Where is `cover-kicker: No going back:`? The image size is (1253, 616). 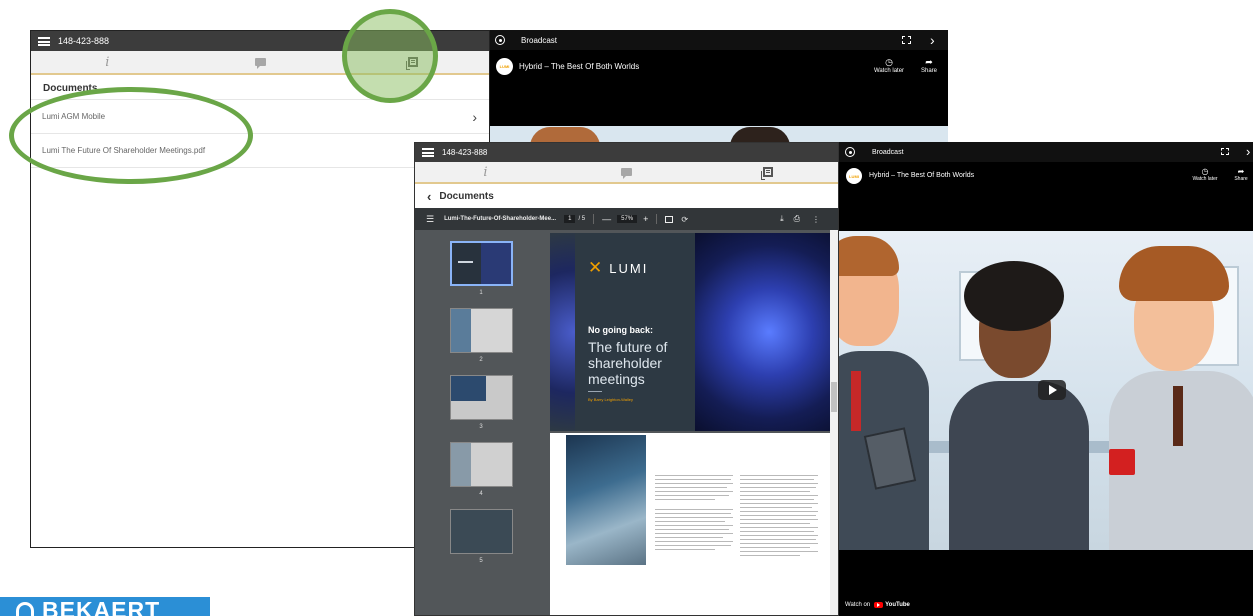
cover-kicker: No going back: is located at coordinates (620, 330).